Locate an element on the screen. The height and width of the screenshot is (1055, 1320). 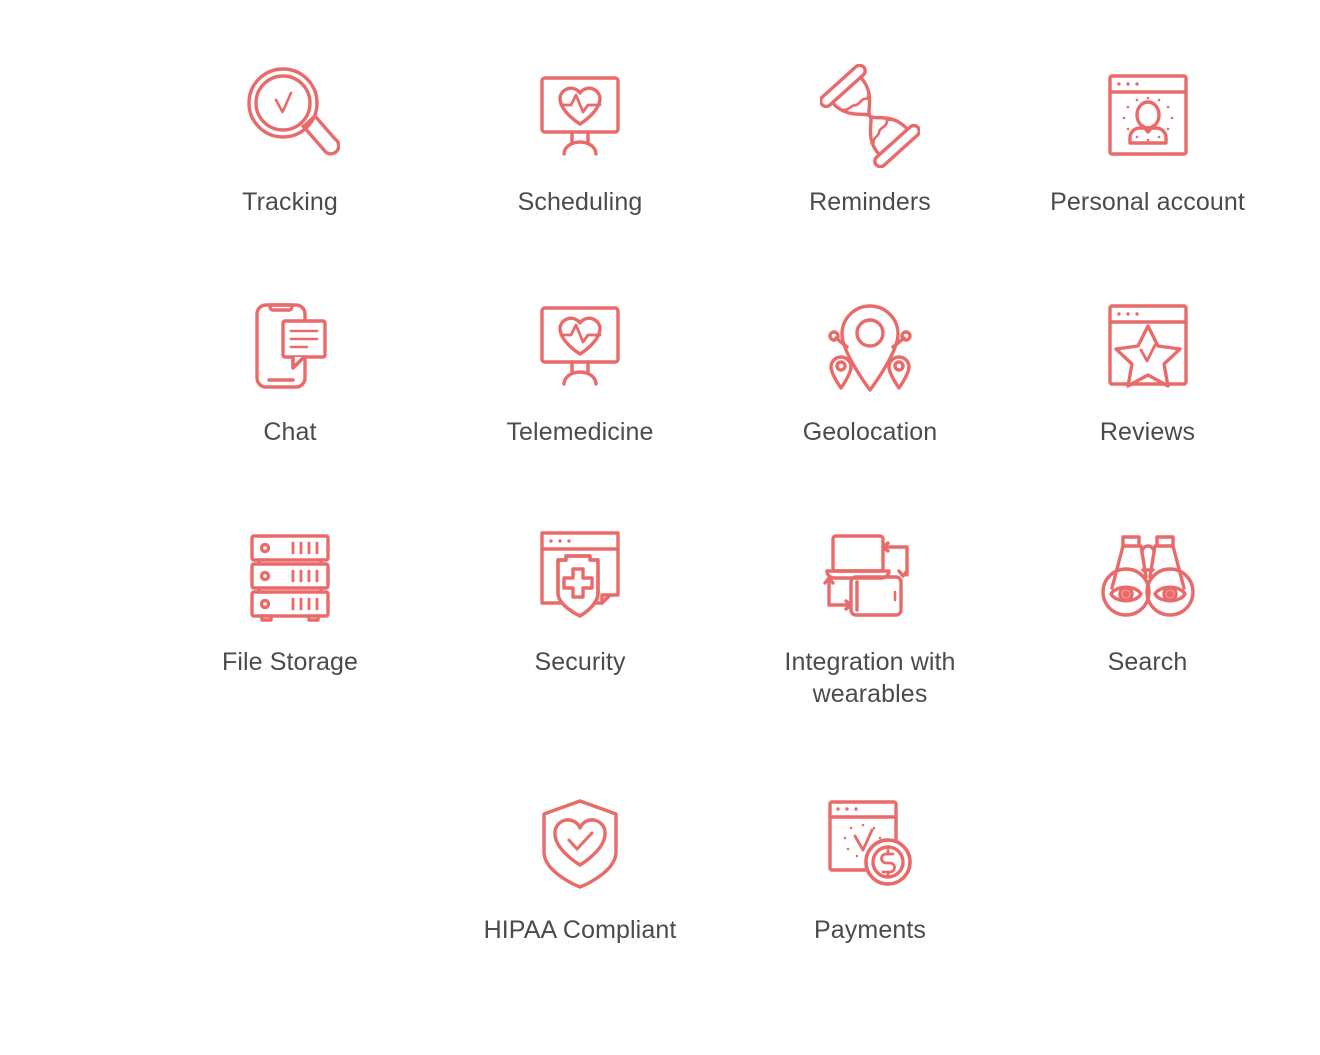
feature-label: Scheduling is located at coordinates (580, 202).